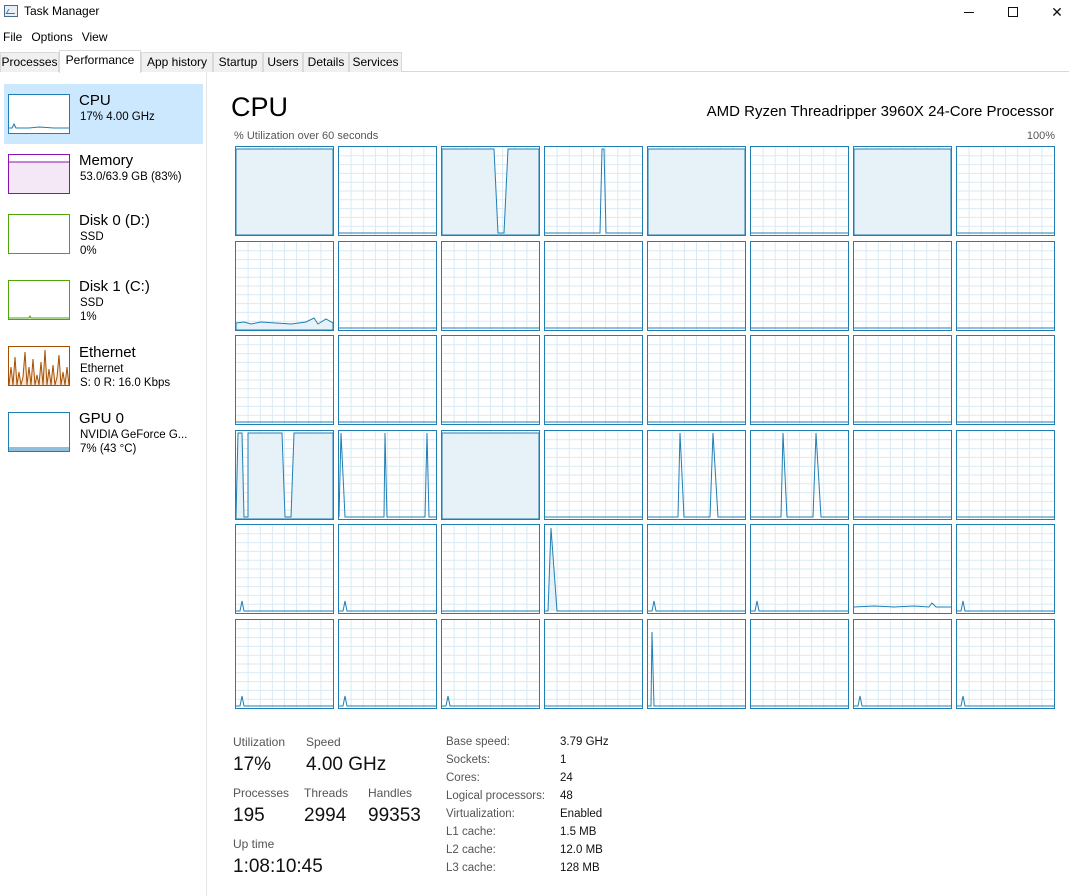  Describe the element at coordinates (259, 742) in the screenshot. I see `utilization-label: Utilization` at that location.